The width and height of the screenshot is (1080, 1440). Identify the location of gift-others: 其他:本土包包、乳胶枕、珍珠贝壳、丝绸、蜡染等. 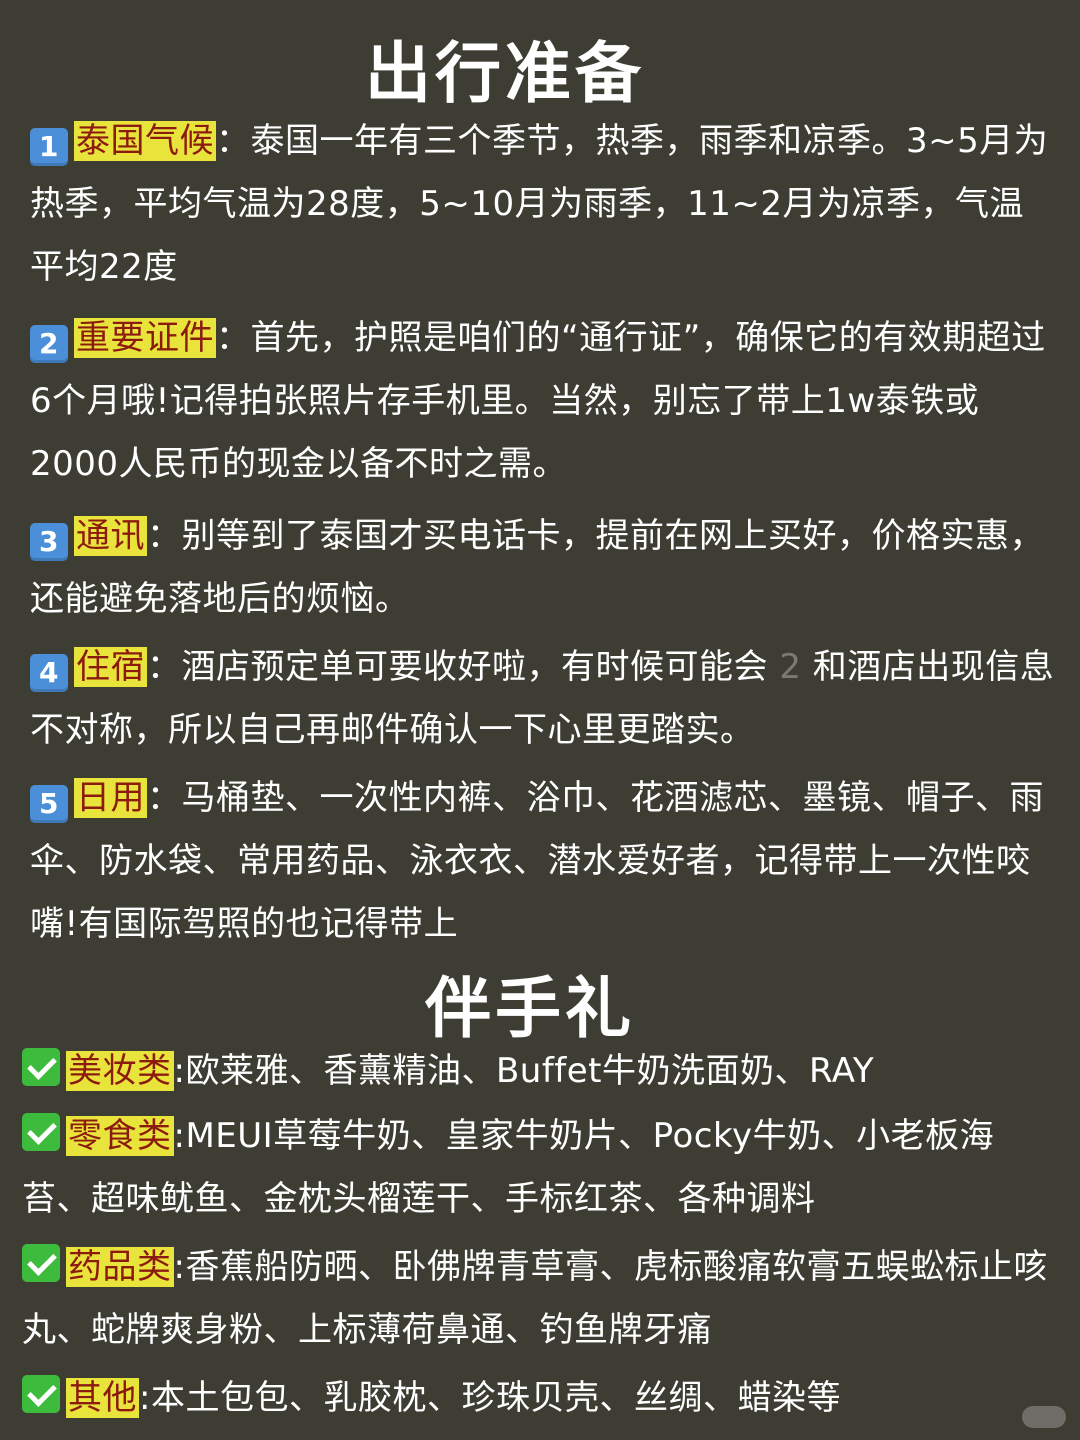
(539, 1398).